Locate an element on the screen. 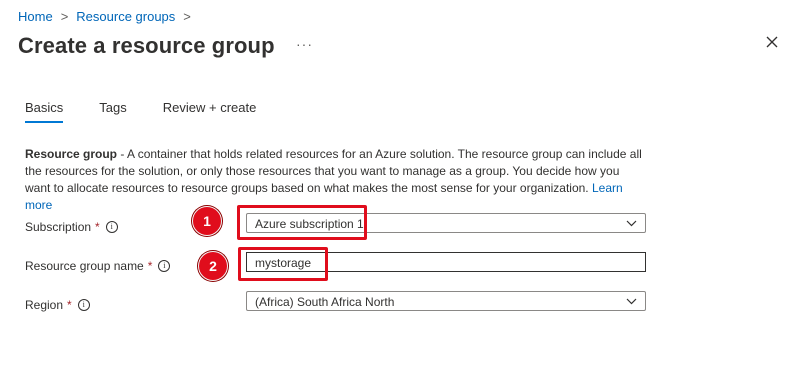  region-label: Region is located at coordinates (44, 305).